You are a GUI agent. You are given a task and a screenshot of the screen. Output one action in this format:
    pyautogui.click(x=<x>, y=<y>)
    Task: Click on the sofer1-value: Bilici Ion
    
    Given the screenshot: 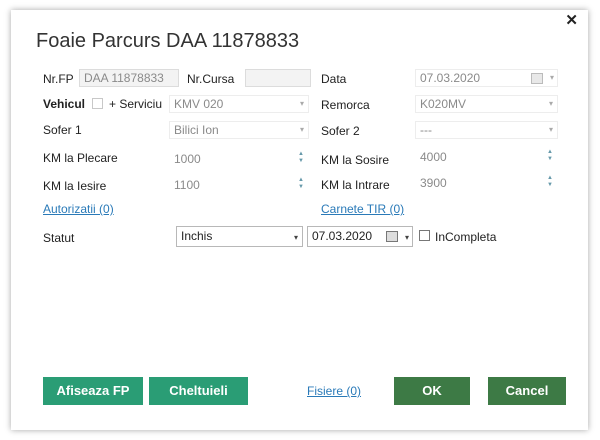 What is the action you would take?
    pyautogui.click(x=196, y=130)
    